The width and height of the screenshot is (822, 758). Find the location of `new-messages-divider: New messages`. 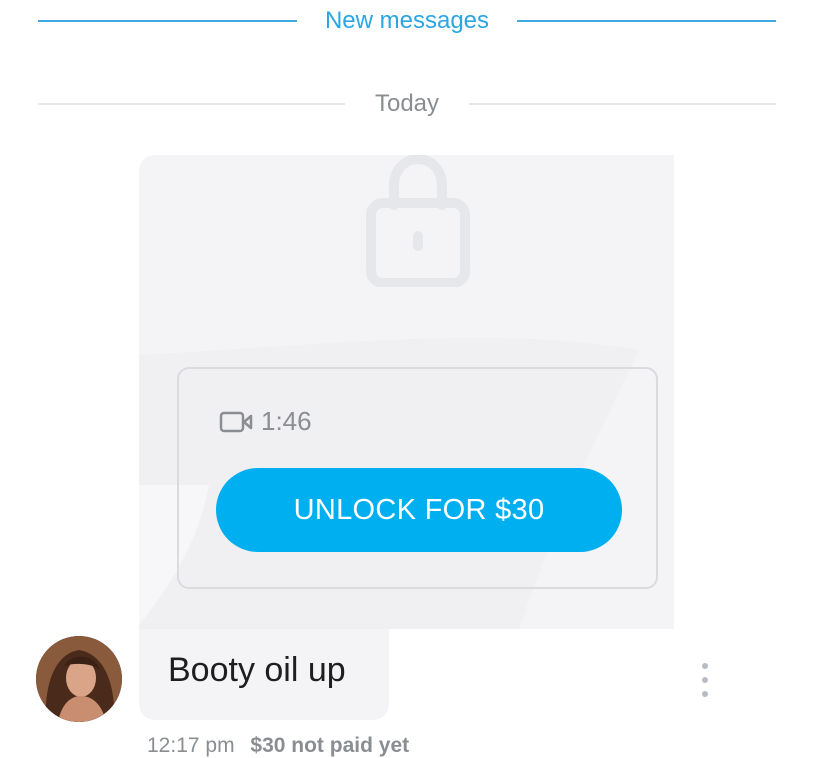

new-messages-divider: New messages is located at coordinates (407, 21).